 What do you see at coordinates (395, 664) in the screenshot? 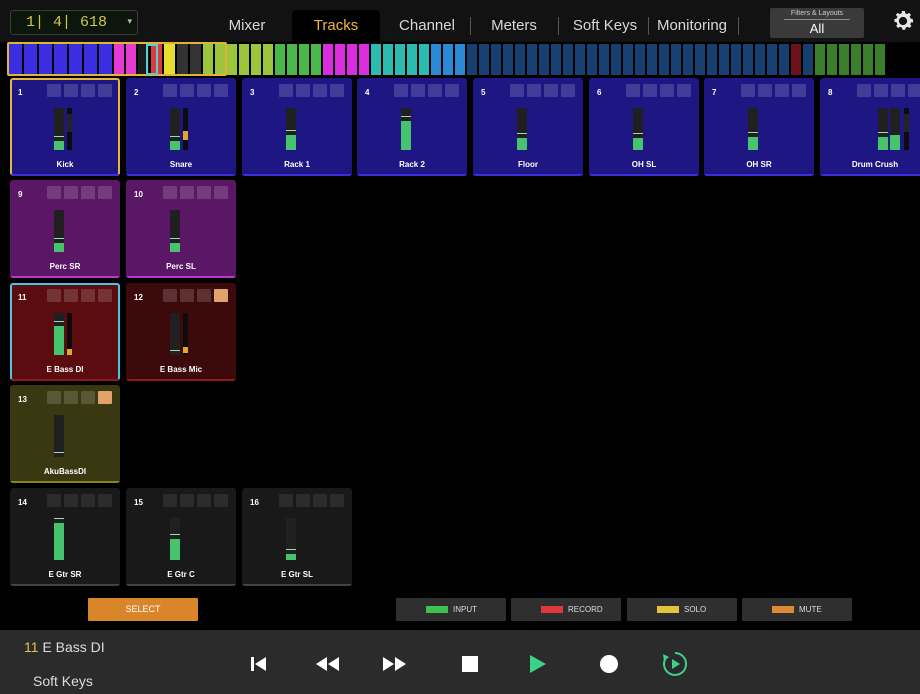
I see `fast-forward-icon` at bounding box center [395, 664].